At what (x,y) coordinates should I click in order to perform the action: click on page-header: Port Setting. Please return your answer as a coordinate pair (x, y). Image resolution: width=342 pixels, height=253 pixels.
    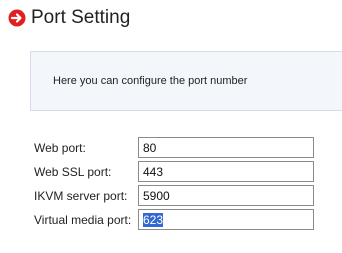
    Looking at the image, I should click on (69, 18).